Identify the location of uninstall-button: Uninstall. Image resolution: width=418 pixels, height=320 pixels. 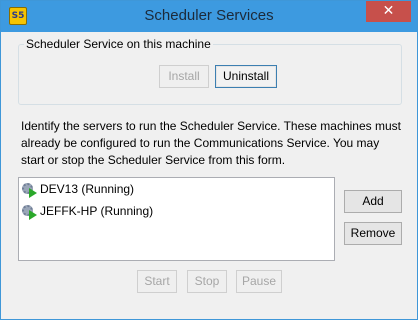
(246, 76).